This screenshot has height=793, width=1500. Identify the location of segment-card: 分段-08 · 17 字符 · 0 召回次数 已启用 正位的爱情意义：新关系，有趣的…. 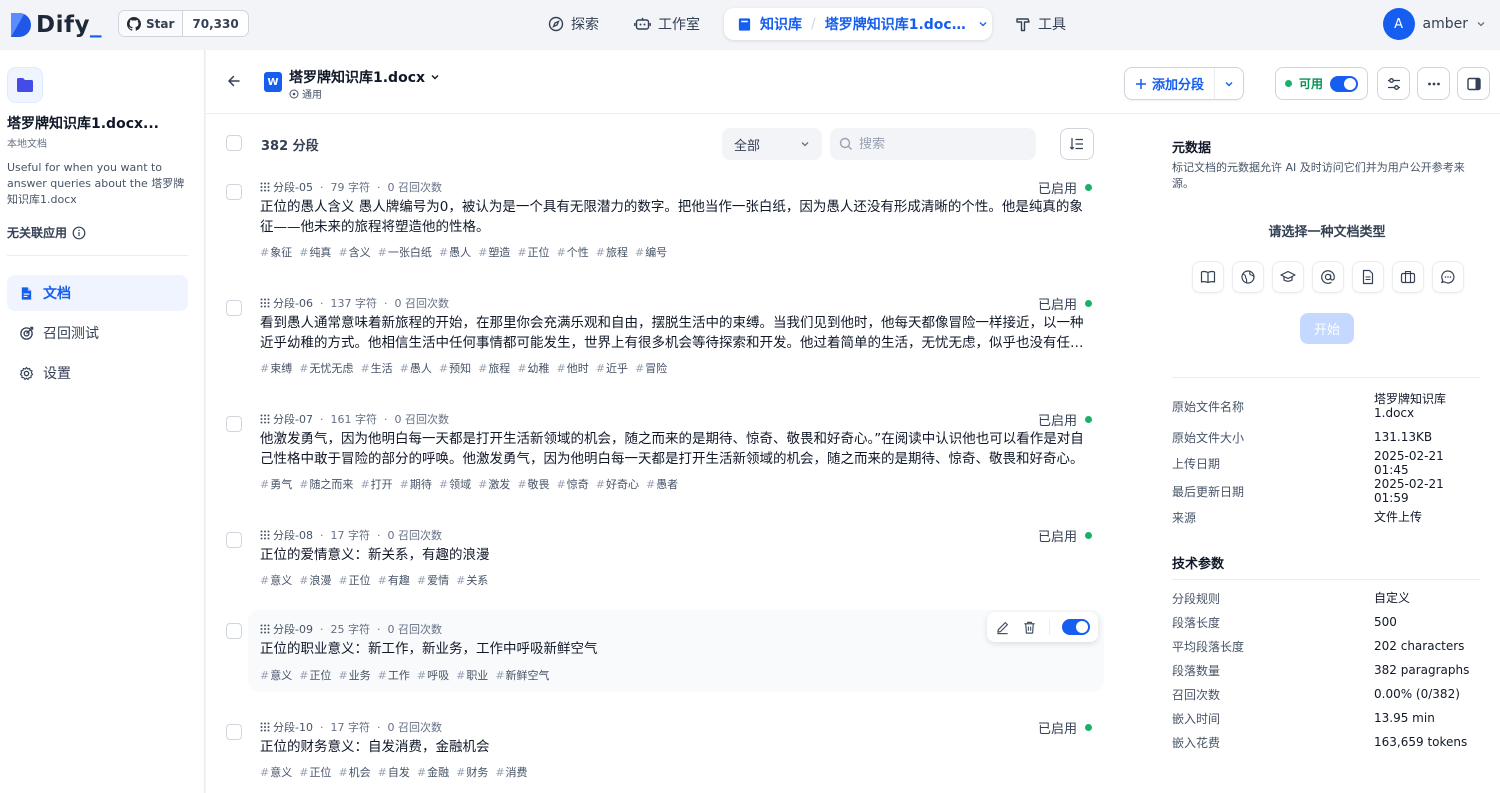
(665, 557).